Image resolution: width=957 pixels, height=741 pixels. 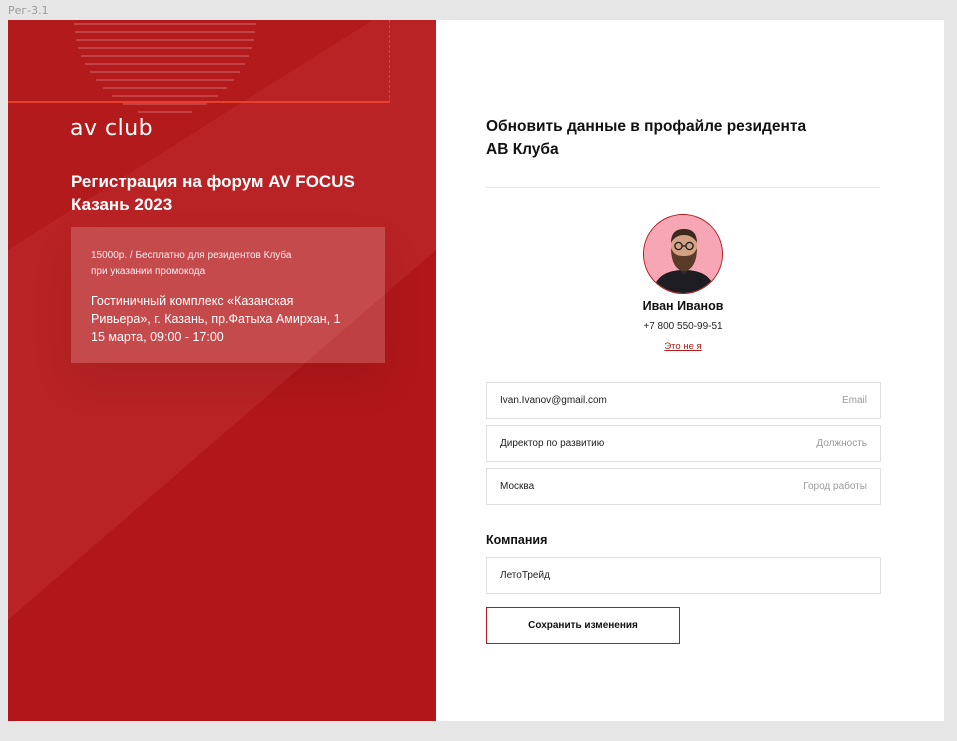 What do you see at coordinates (122, 204) in the screenshot?
I see `event-title-line: Казань 2023` at bounding box center [122, 204].